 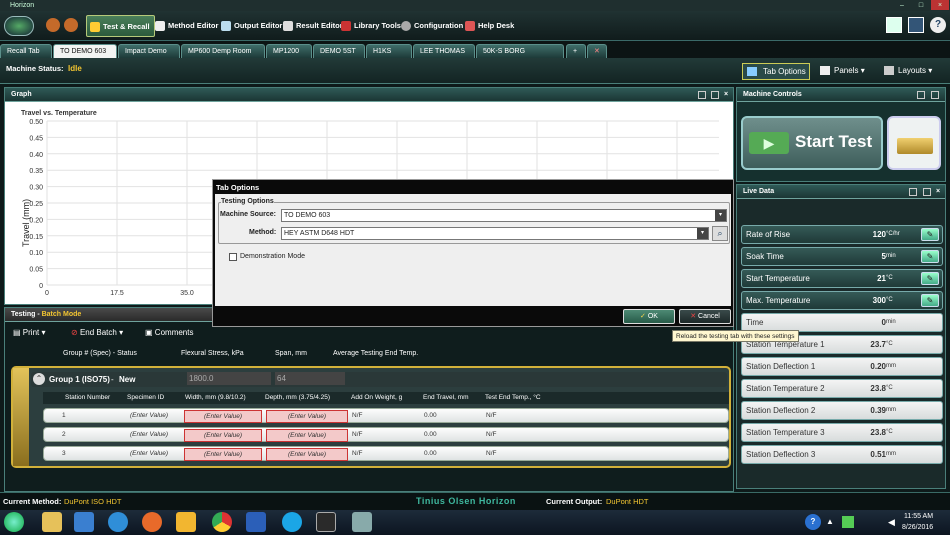 What do you see at coordinates (120, 26) in the screenshot?
I see `menu-test-recall: Test & Recall` at bounding box center [120, 26].